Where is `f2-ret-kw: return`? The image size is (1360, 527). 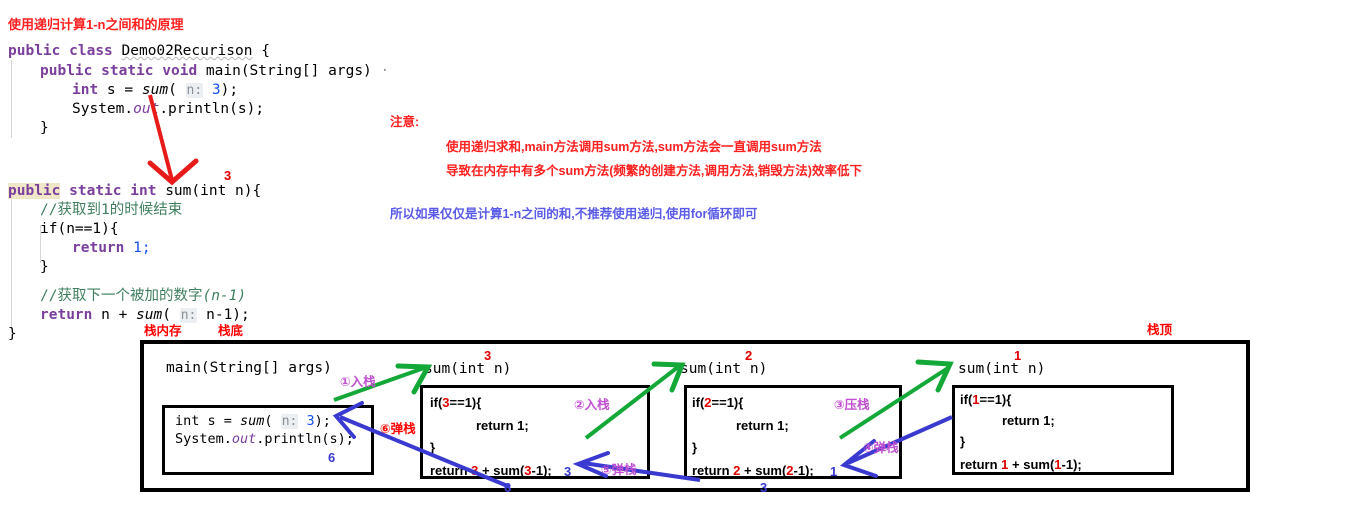
f2-ret-kw: return is located at coordinates (451, 470).